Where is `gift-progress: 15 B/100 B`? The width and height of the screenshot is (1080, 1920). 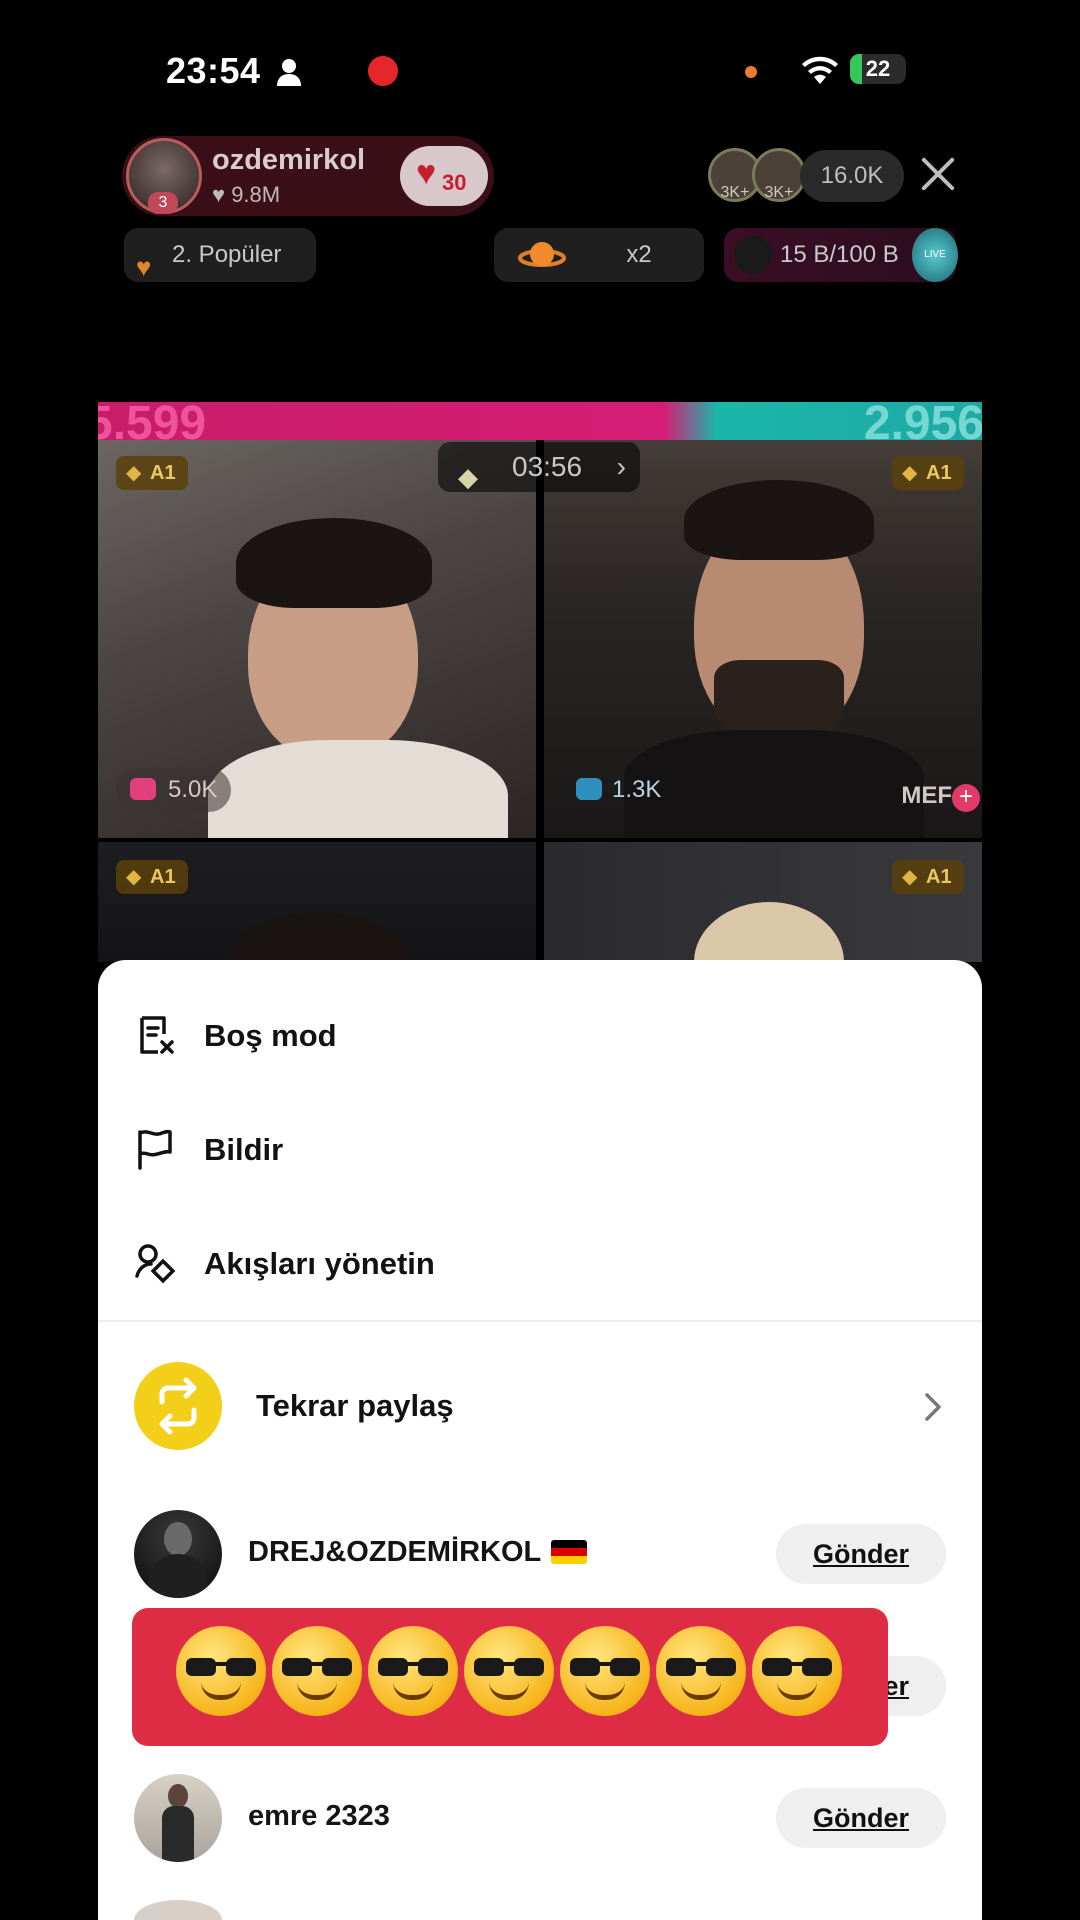 gift-progress: 15 B/100 B is located at coordinates (839, 254).